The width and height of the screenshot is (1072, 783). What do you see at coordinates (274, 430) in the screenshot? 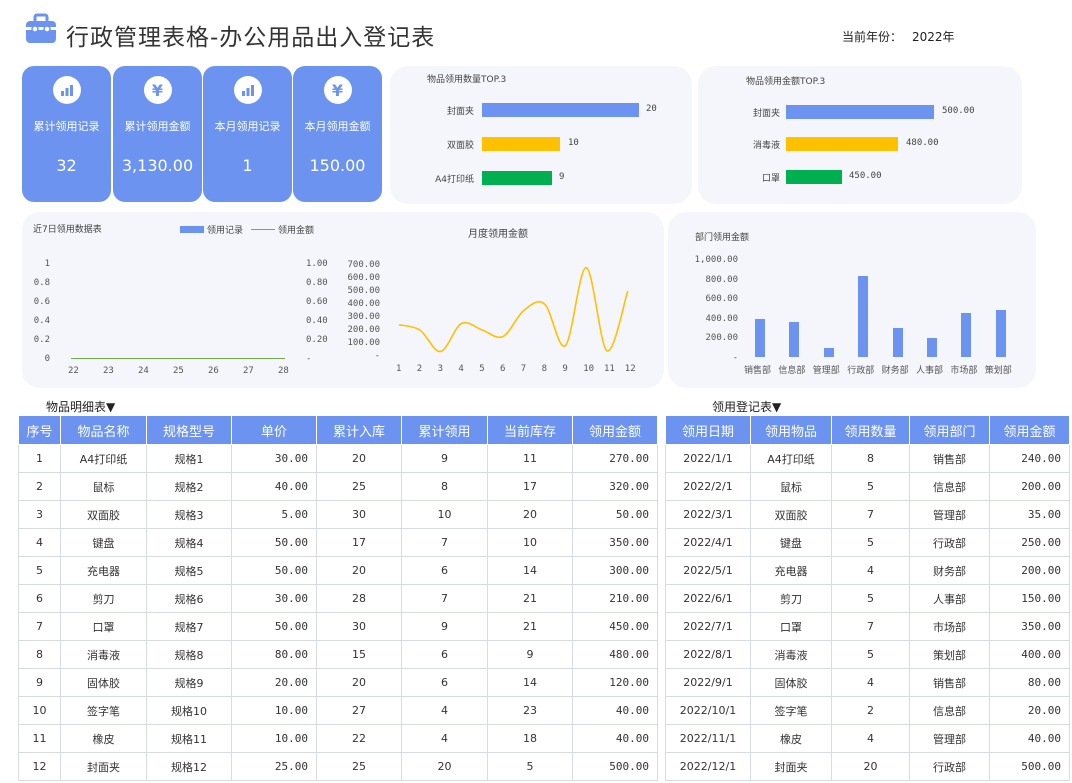
I see `column-header: 单价` at bounding box center [274, 430].